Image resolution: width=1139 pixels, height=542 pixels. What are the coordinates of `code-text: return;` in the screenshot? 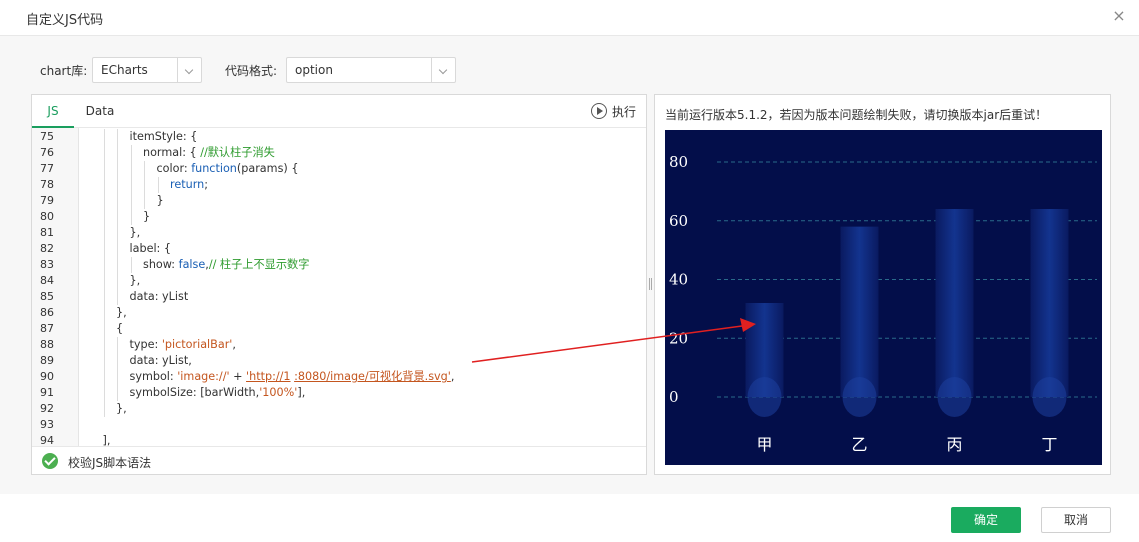 It's located at (189, 184).